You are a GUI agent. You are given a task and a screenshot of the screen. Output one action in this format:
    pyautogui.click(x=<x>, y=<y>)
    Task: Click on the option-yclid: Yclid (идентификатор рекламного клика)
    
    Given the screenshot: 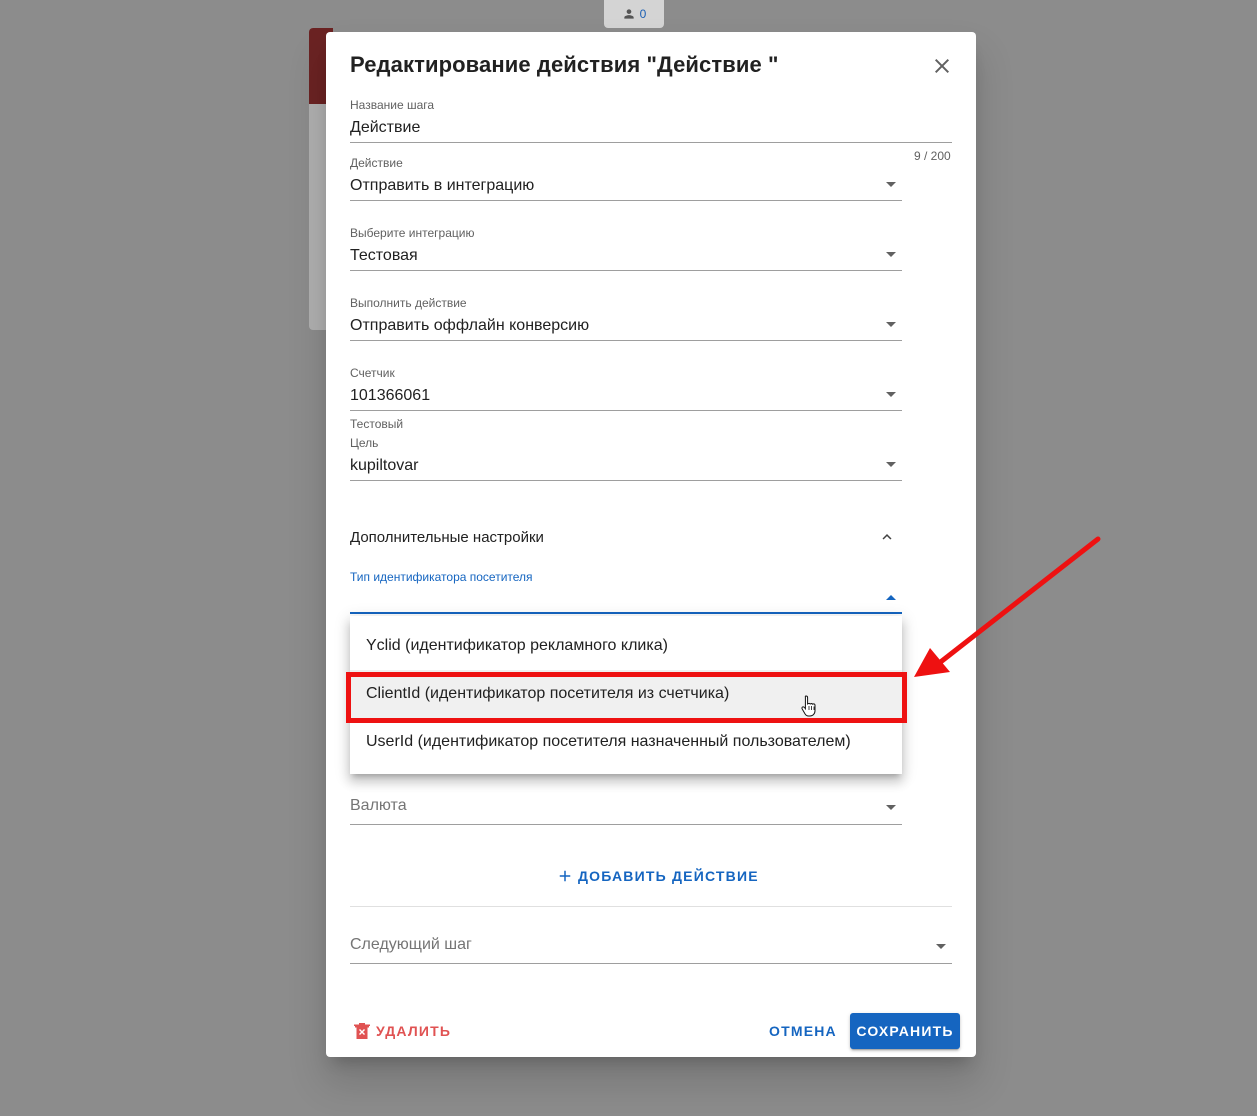 What is the action you would take?
    pyautogui.click(x=626, y=646)
    